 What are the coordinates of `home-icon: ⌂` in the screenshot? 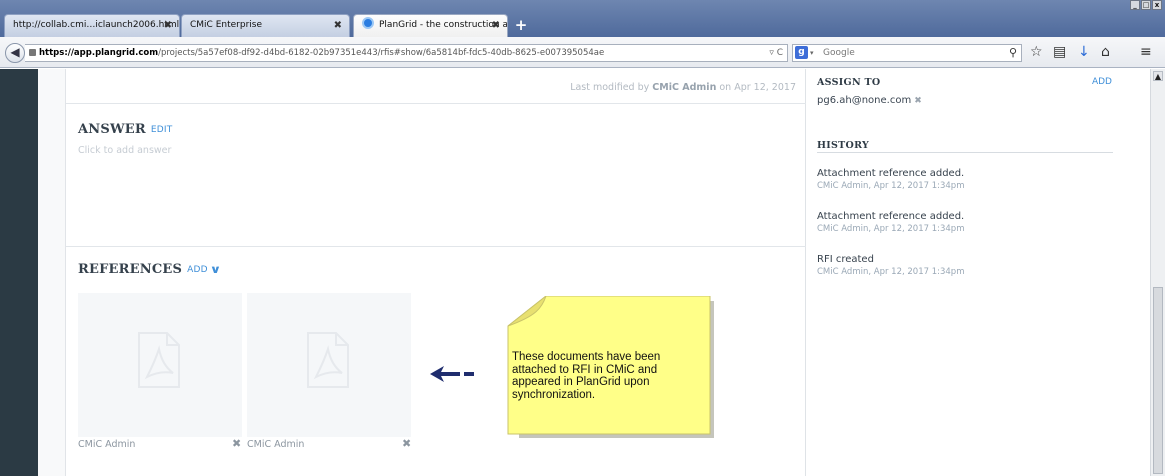 It's located at (1105, 52).